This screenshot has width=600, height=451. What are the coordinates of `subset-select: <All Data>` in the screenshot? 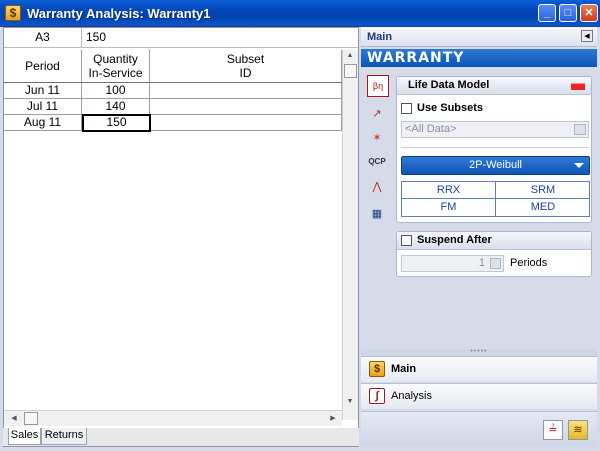 It's located at (495, 129).